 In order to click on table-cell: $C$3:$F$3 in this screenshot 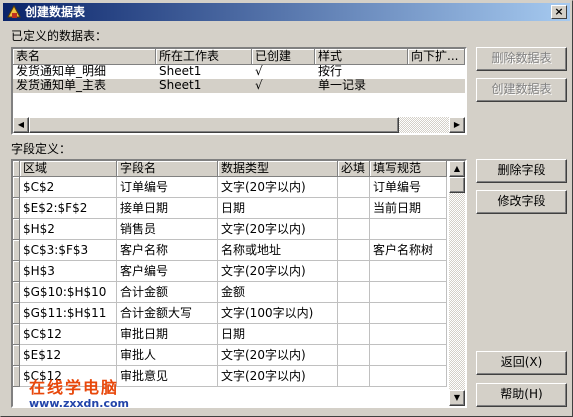, I will do `click(68, 250)`.